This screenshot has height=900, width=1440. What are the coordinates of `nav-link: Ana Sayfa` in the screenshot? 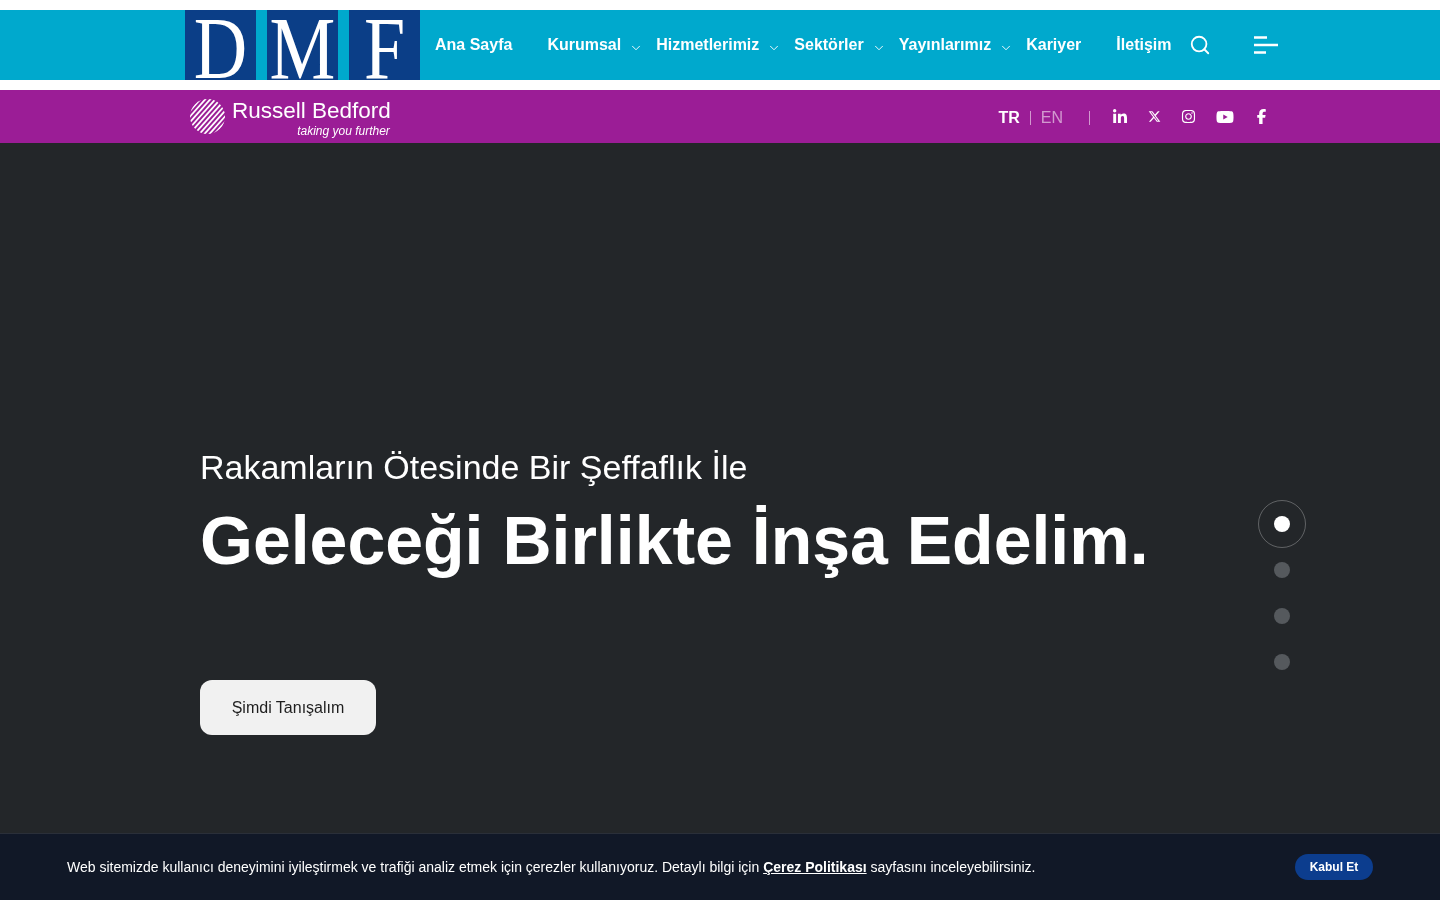 It's located at (474, 45).